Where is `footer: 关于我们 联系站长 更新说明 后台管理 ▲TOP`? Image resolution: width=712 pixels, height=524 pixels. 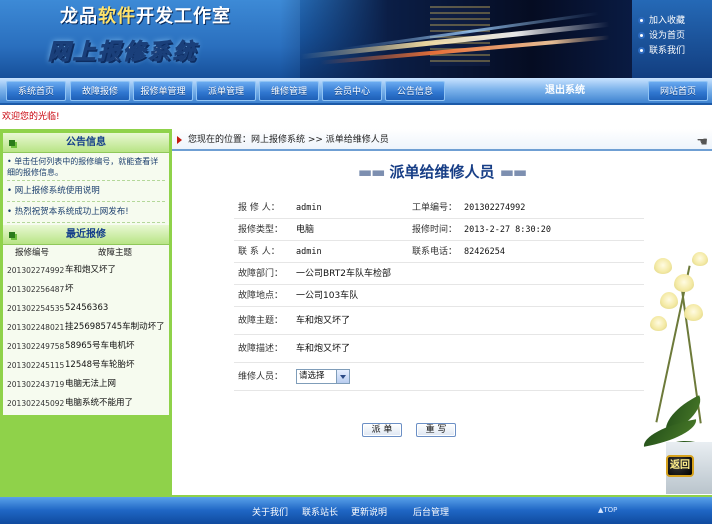
footer: 关于我们 联系站长 更新说明 后台管理 ▲TOP is located at coordinates (356, 509).